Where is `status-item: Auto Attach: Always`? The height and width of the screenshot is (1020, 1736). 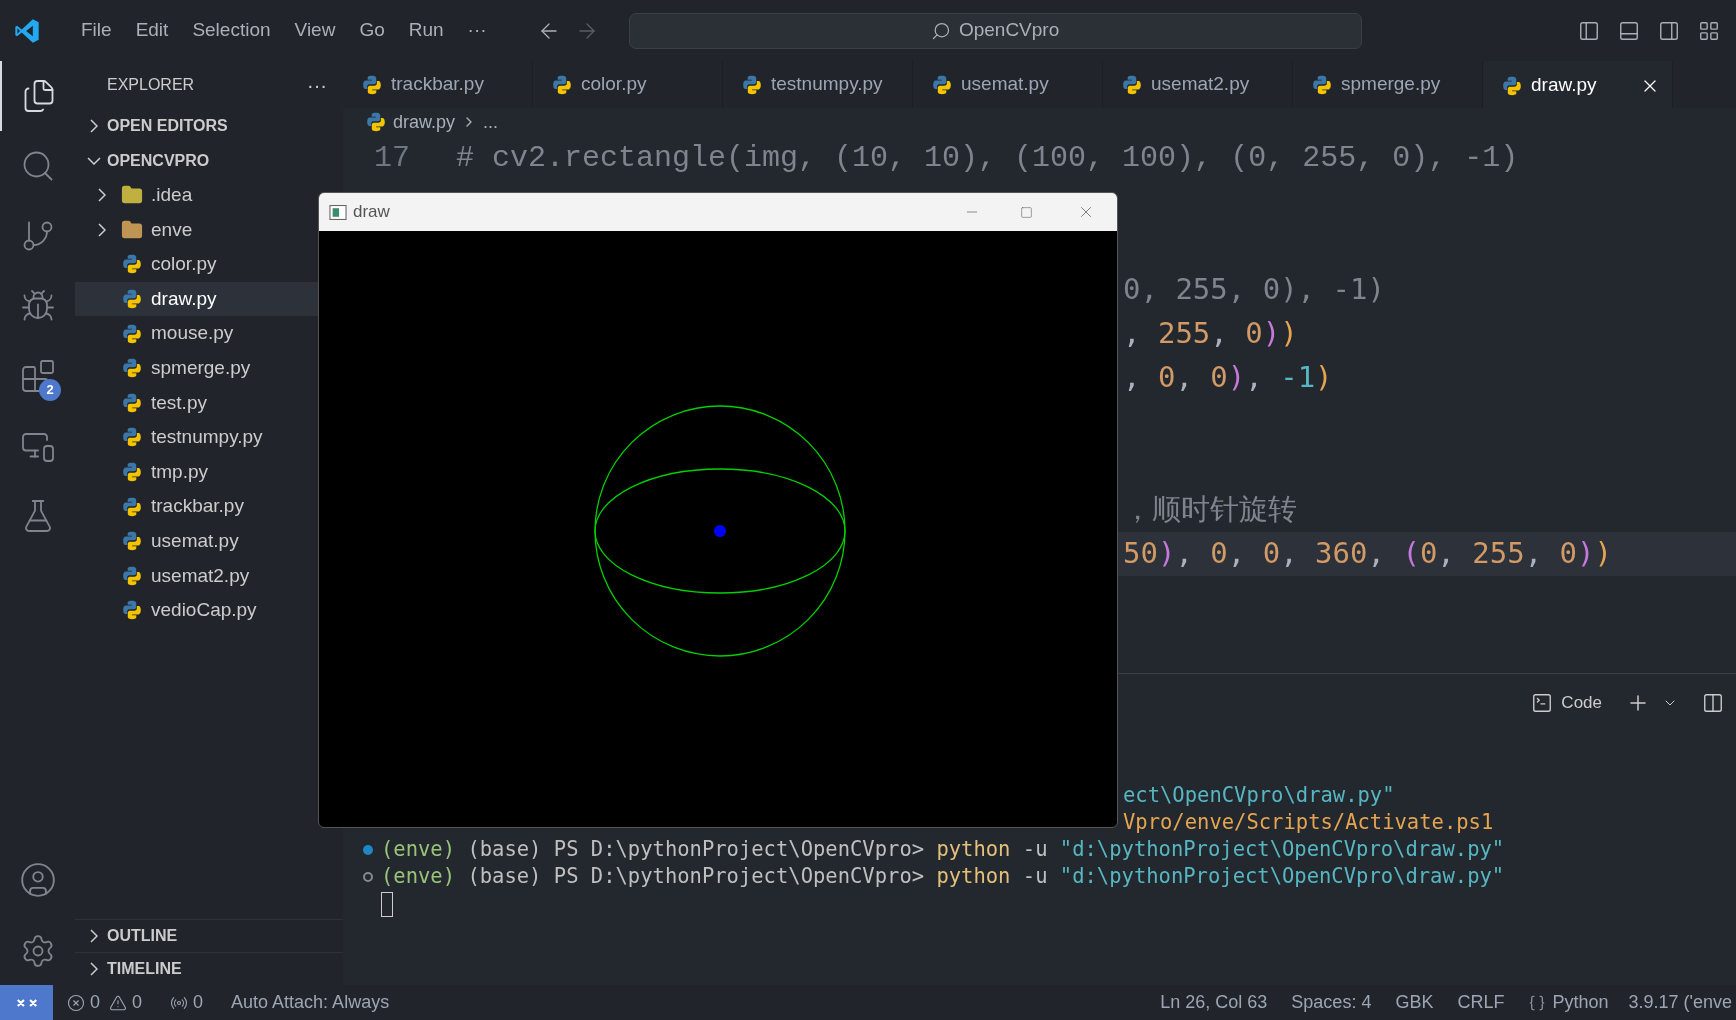
status-item: Auto Attach: Always is located at coordinates (310, 1002).